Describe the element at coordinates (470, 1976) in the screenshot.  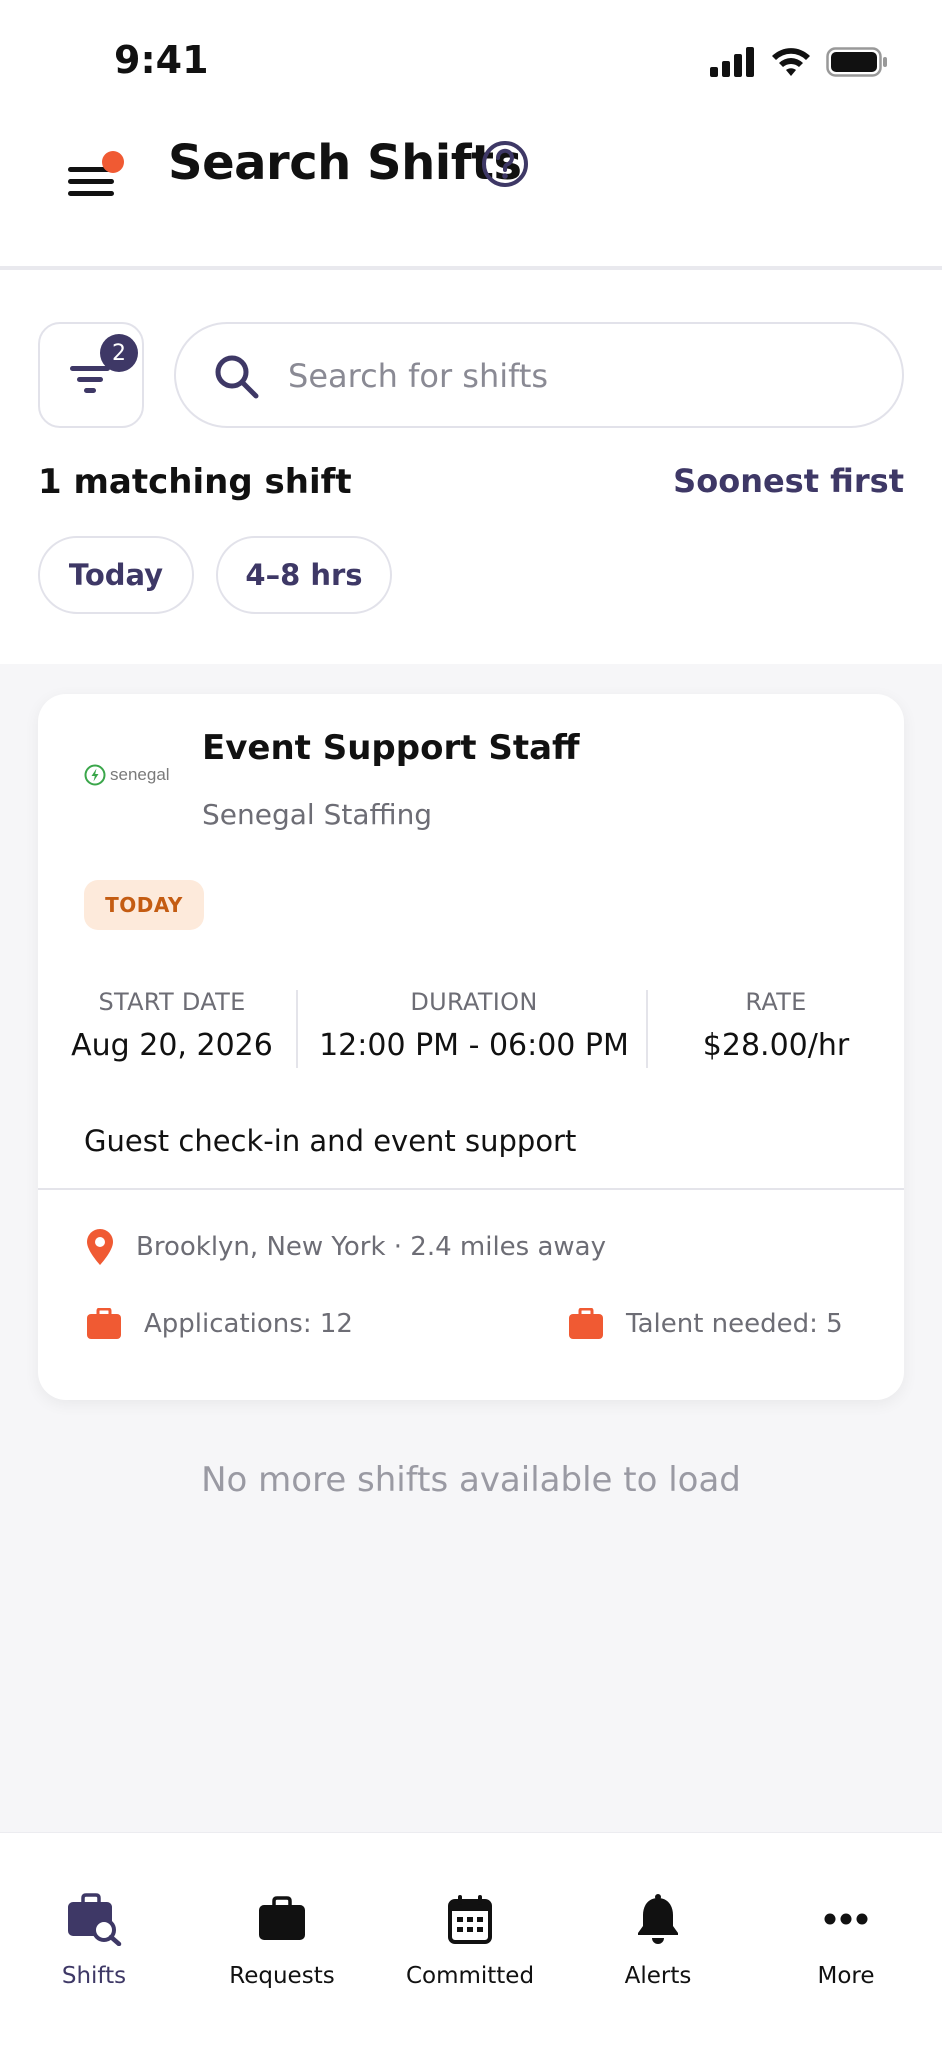
I see `tab-label: Committed` at that location.